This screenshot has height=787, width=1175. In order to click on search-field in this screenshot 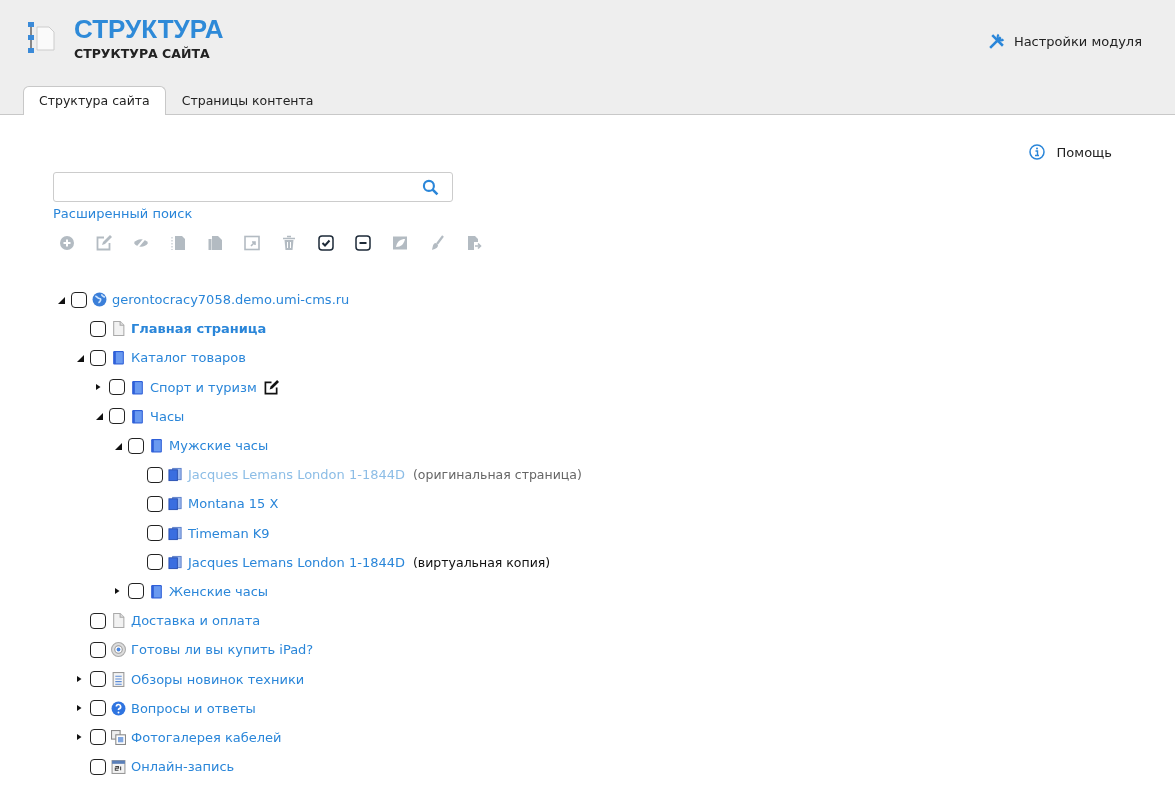, I will do `click(253, 187)`.